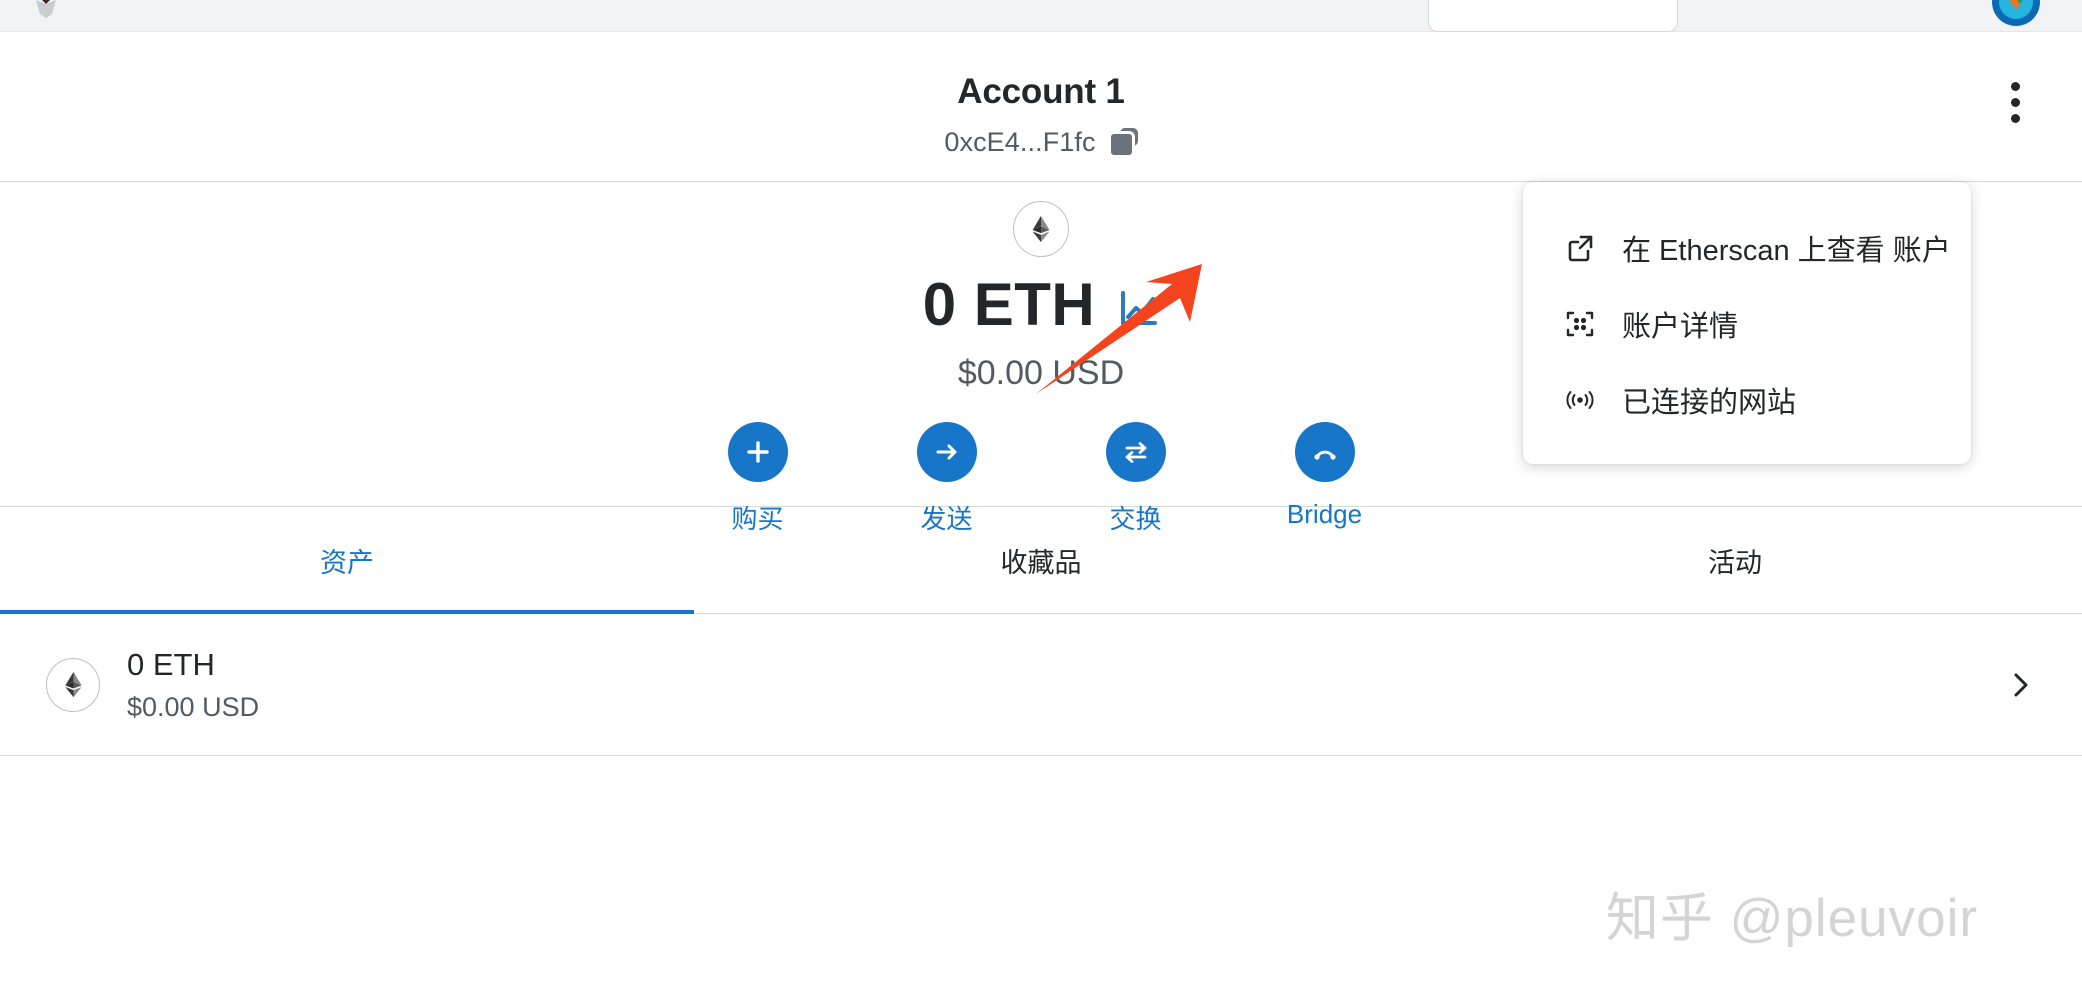 This screenshot has width=2082, height=998. What do you see at coordinates (171, 664) in the screenshot?
I see `asset-amount: 0 ETH` at bounding box center [171, 664].